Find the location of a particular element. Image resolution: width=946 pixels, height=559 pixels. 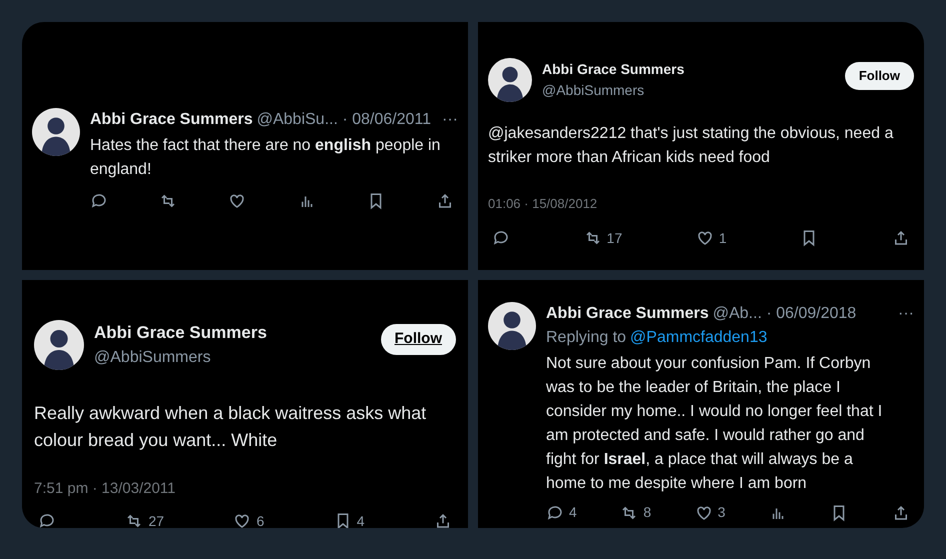

replying-label: Replying to is located at coordinates (586, 338).